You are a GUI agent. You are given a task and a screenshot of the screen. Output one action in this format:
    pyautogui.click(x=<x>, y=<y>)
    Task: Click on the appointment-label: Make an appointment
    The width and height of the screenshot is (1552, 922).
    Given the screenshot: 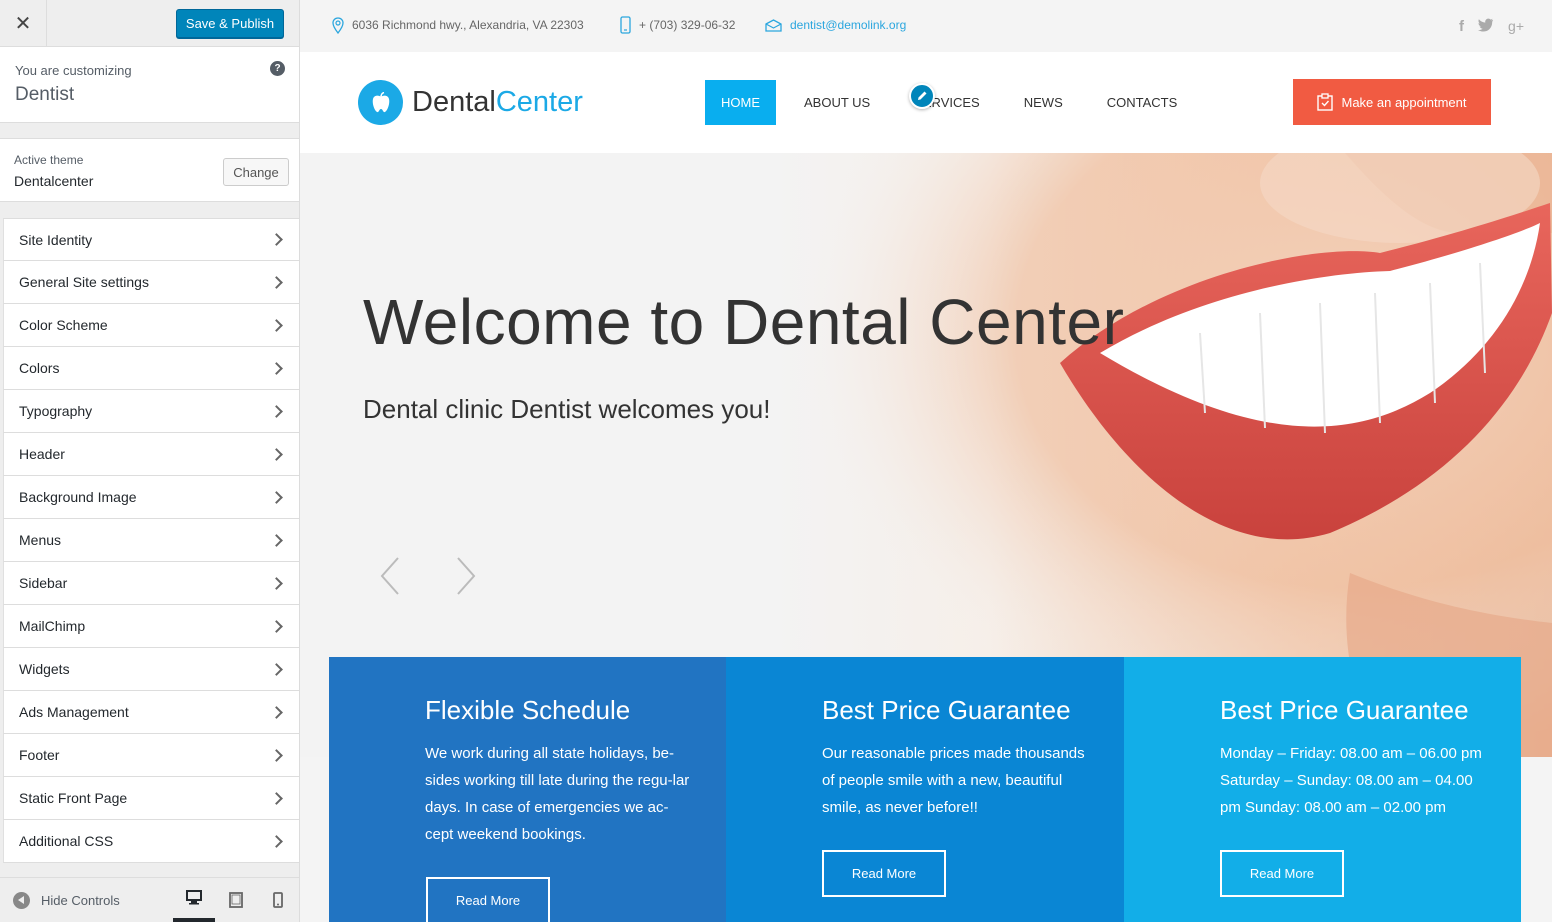 What is the action you would take?
    pyautogui.click(x=1404, y=102)
    